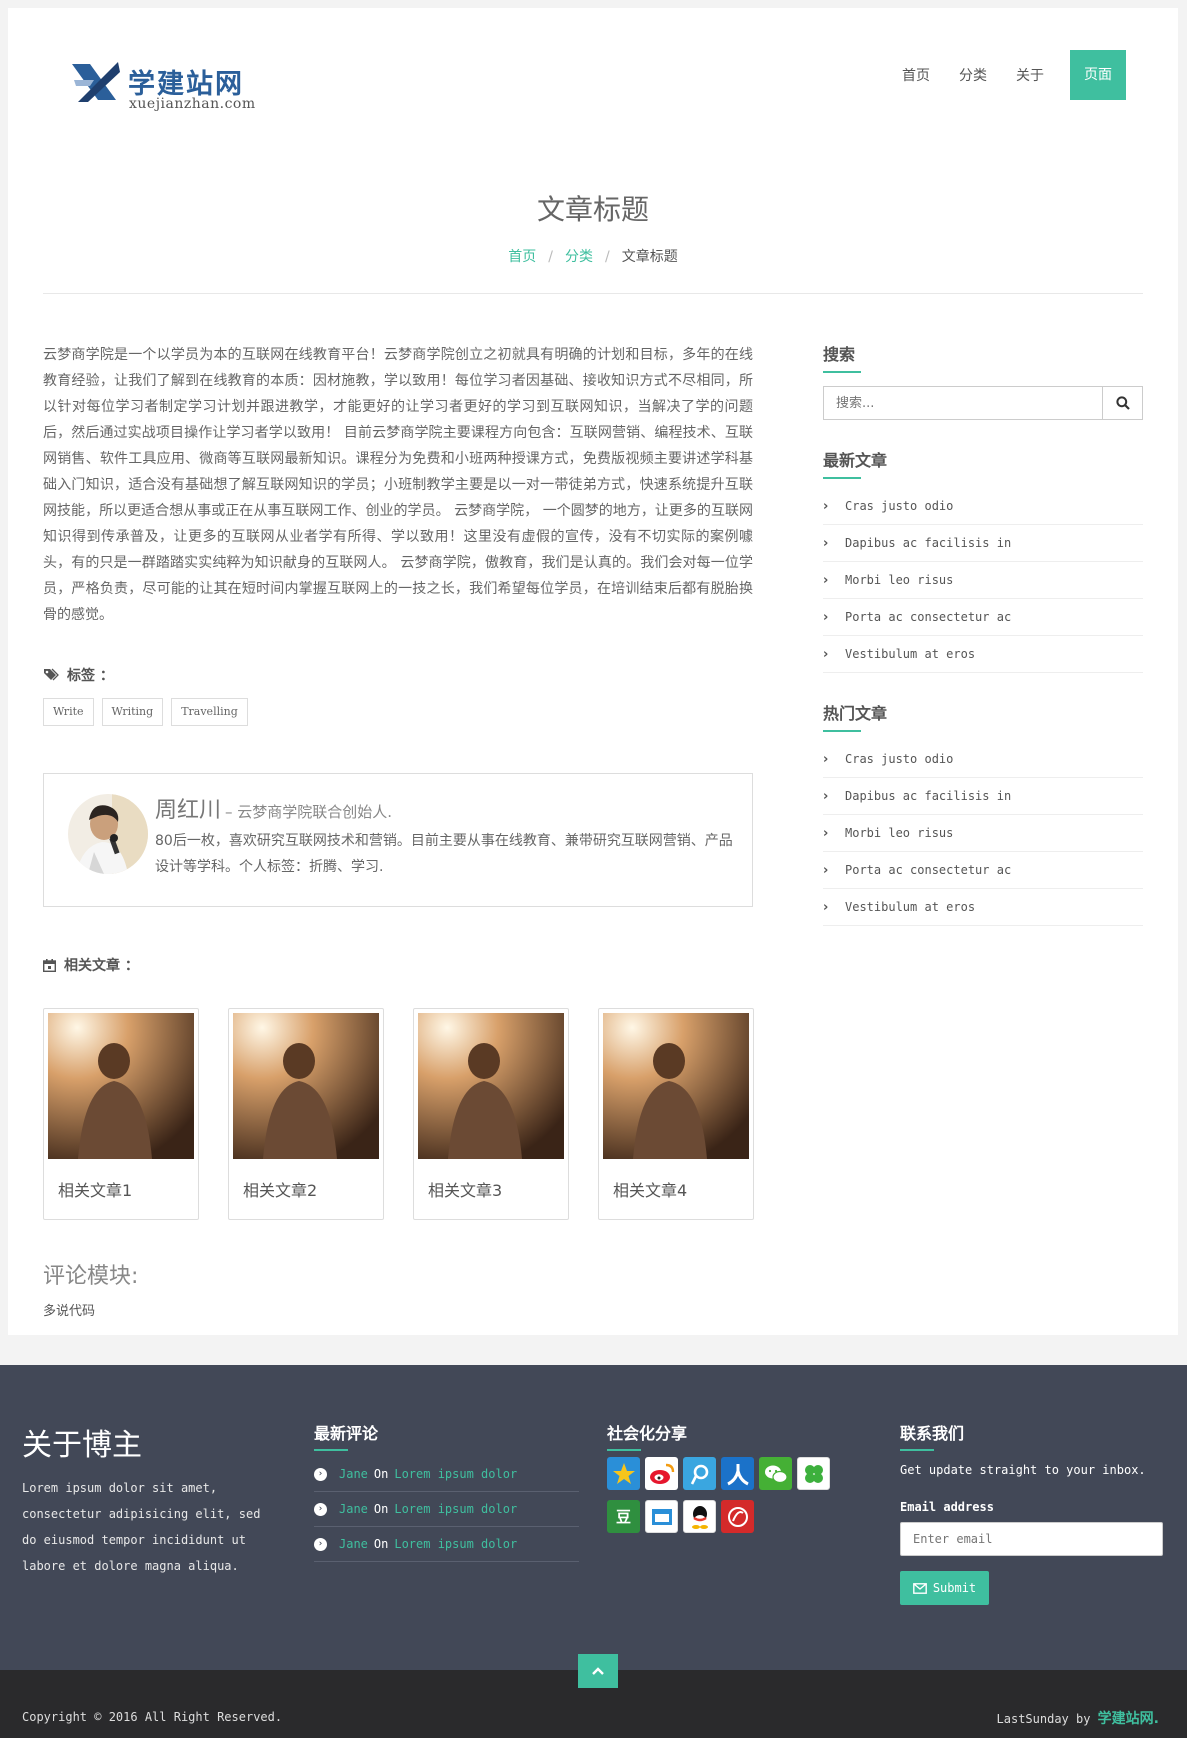 This screenshot has width=1187, height=1738. I want to click on comments-title: 评论模块:, so click(91, 1276).